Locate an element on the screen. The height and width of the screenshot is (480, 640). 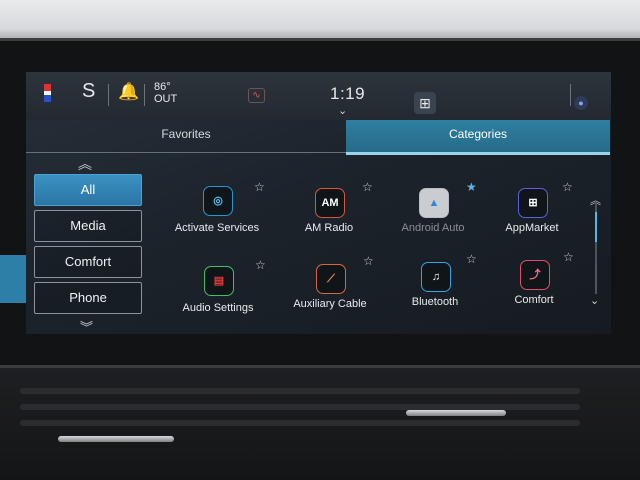
drive-mode-indicator: S is located at coordinates (89, 91).